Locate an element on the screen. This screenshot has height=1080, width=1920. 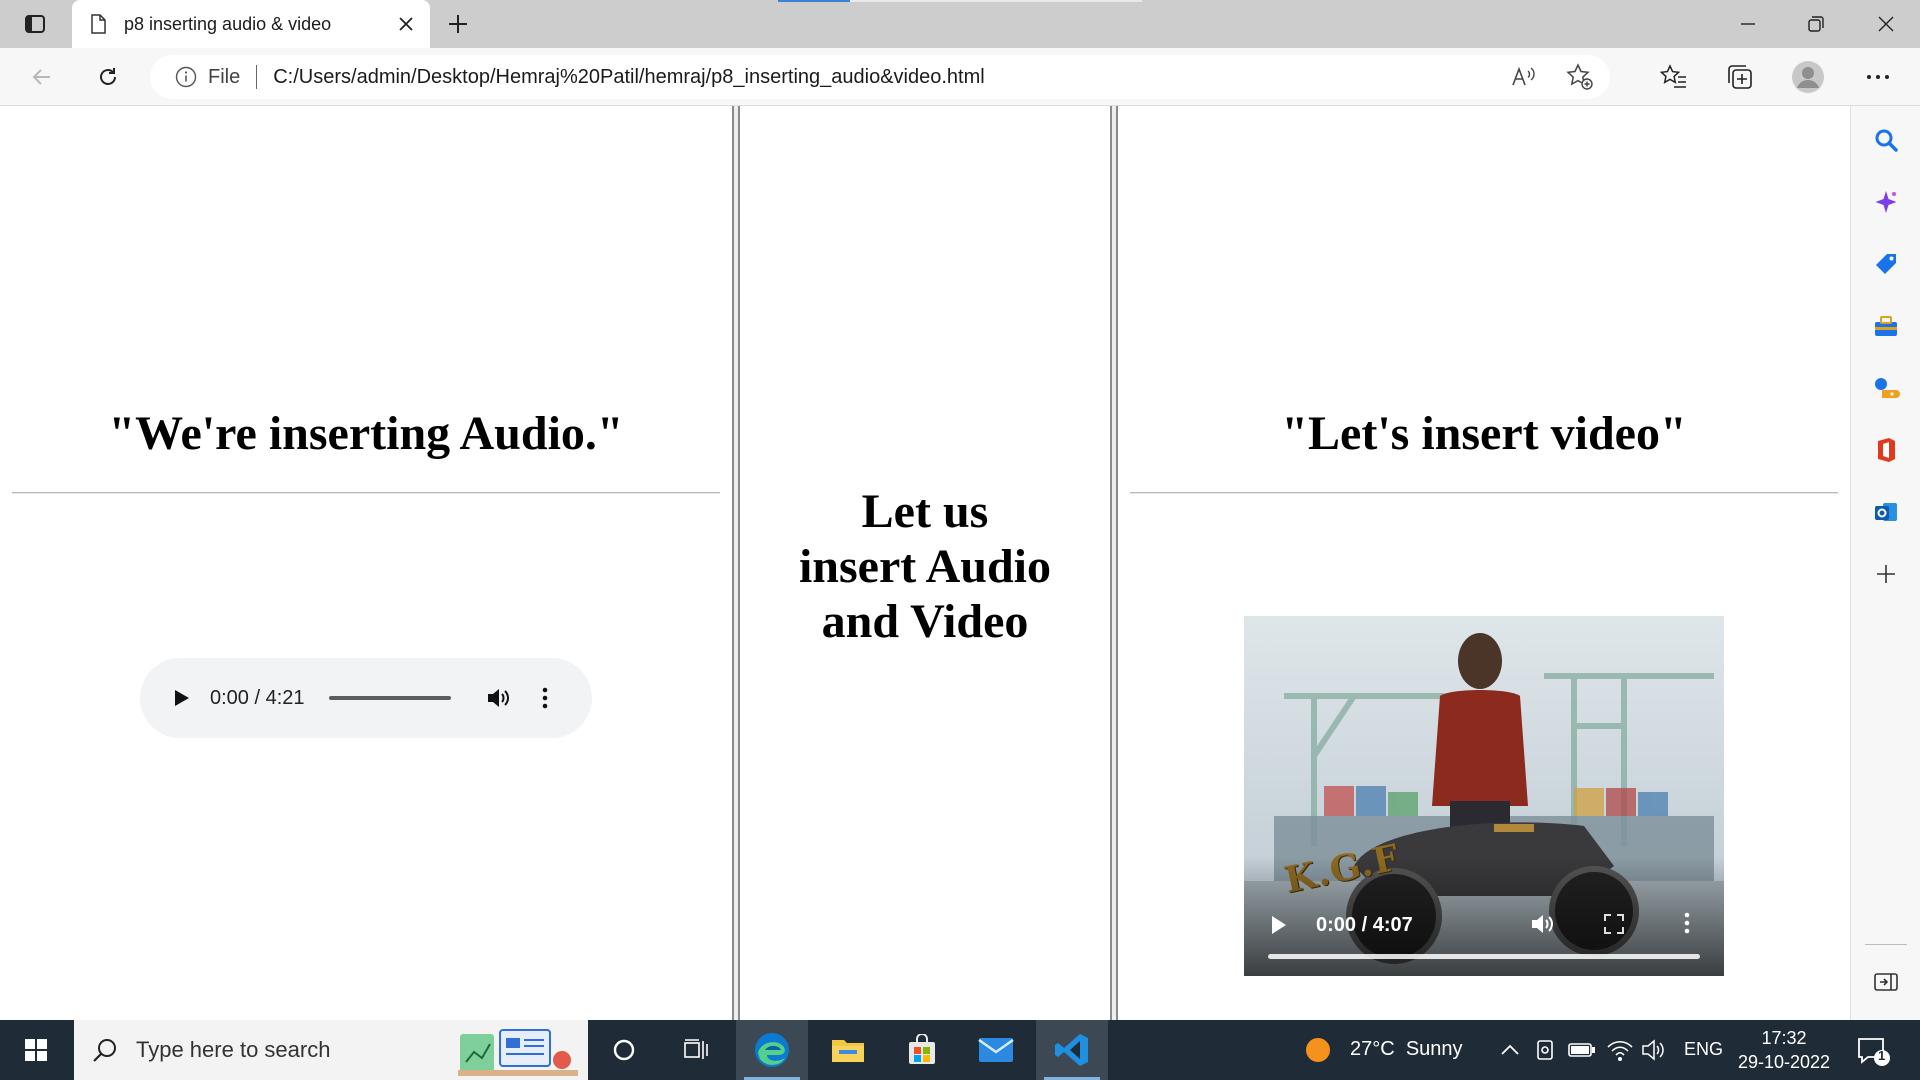
toolbox-icon is located at coordinates (1886, 326).